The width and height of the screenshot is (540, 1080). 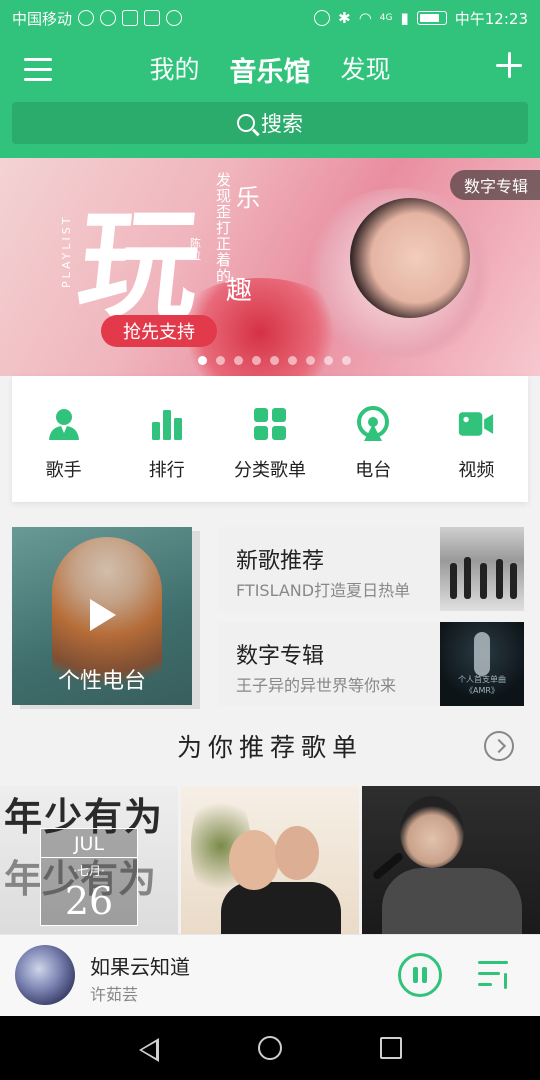 What do you see at coordinates (322, 18) in the screenshot?
I see `headphones-icon` at bounding box center [322, 18].